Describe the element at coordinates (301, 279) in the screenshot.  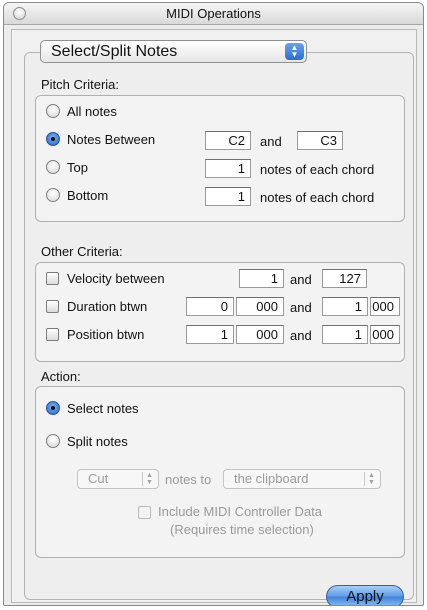
I see `velocity-and-label: and` at that location.